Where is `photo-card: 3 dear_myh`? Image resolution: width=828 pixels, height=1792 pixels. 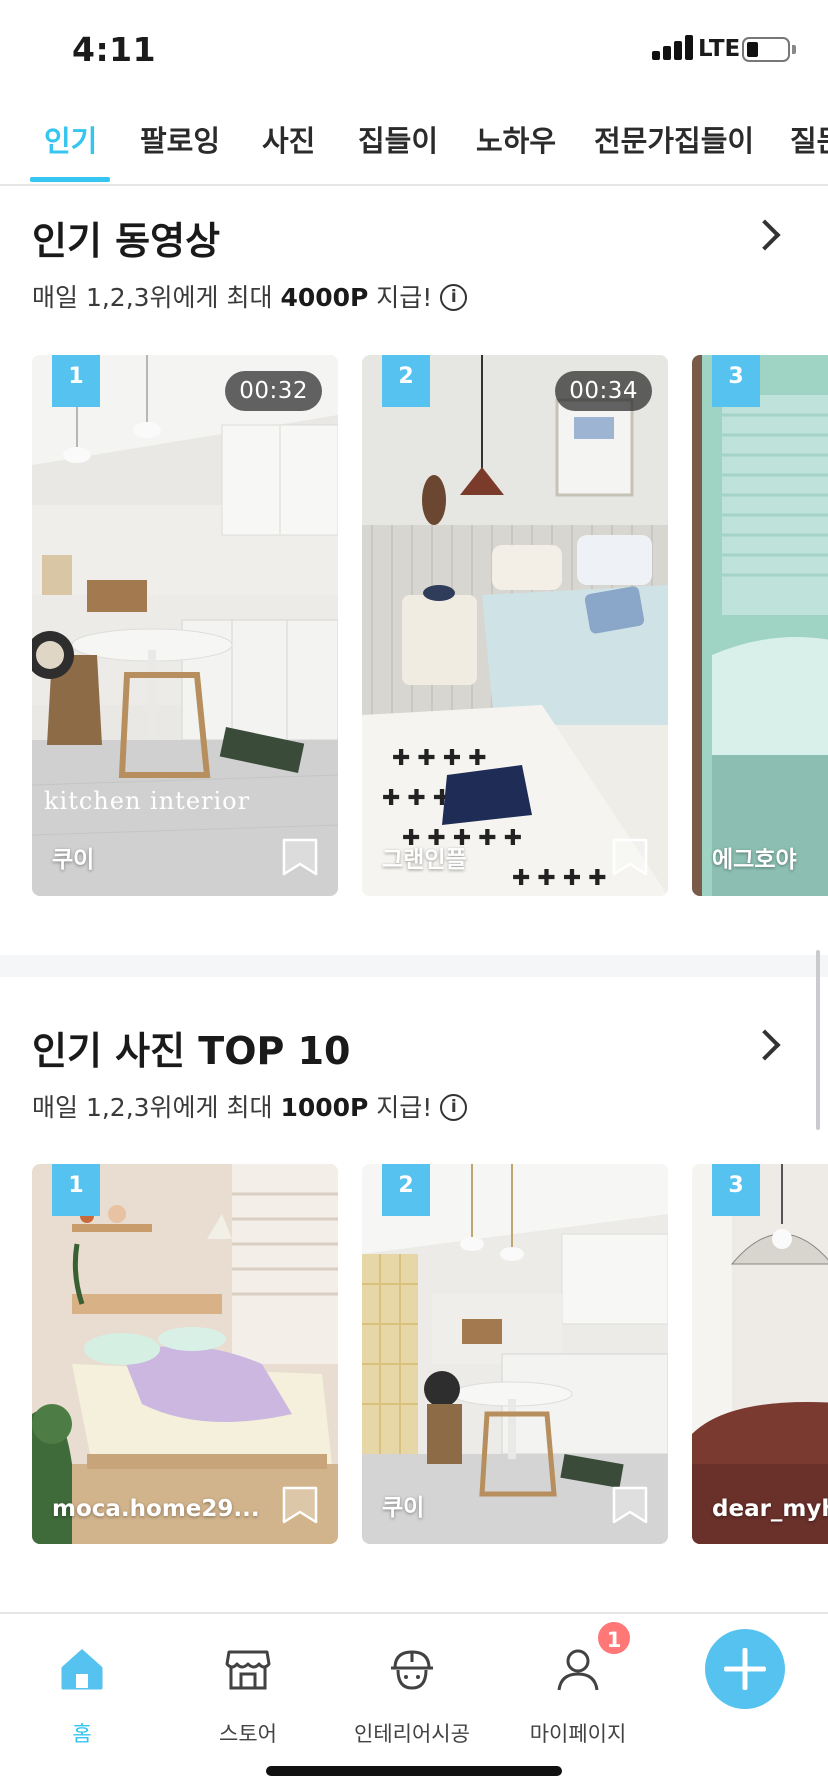
photo-card: 3 dear_myh is located at coordinates (760, 1354).